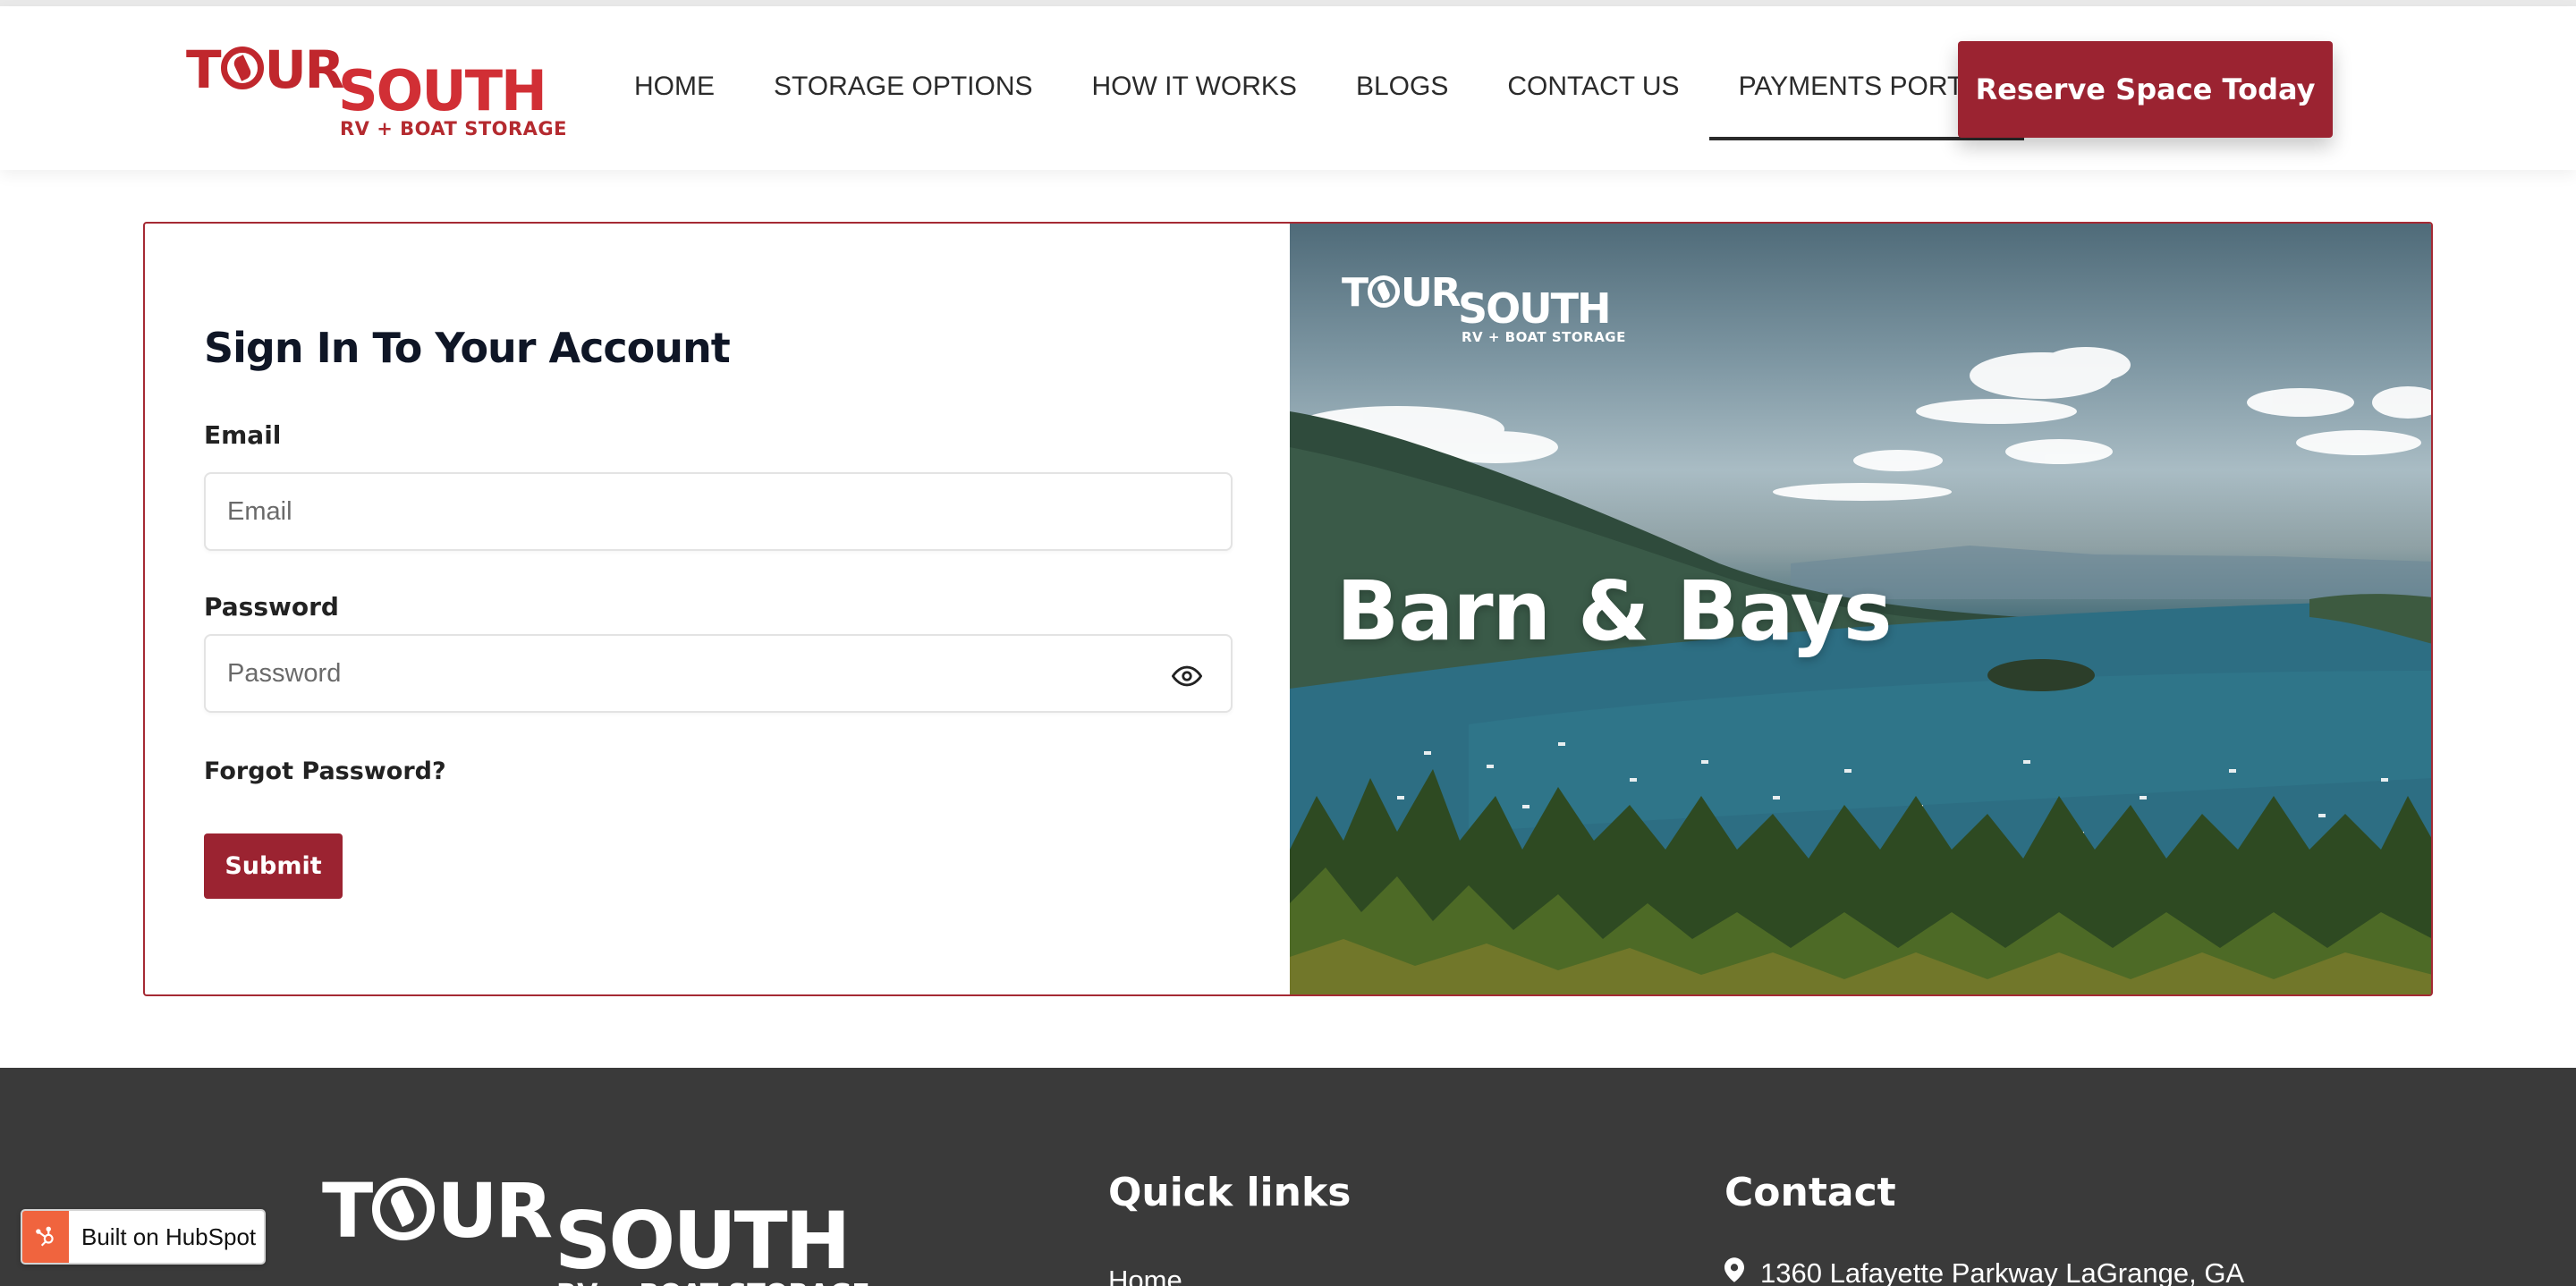 The height and width of the screenshot is (1286, 2576). What do you see at coordinates (437, 1211) in the screenshot?
I see `footer-logo-wordmark: T UR` at bounding box center [437, 1211].